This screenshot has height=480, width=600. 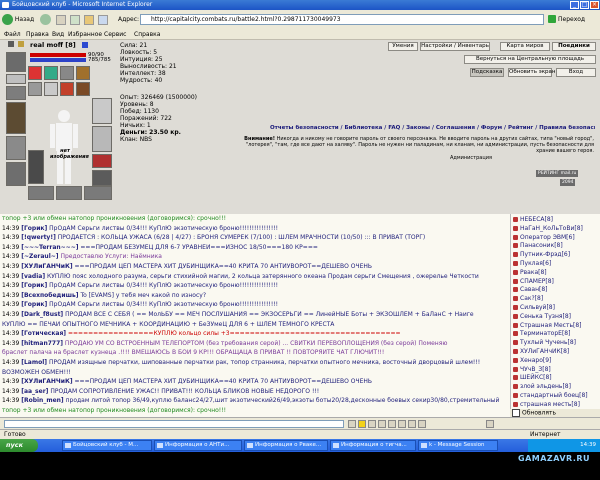 I want to click on close-button: ×, so click(x=594, y=5).